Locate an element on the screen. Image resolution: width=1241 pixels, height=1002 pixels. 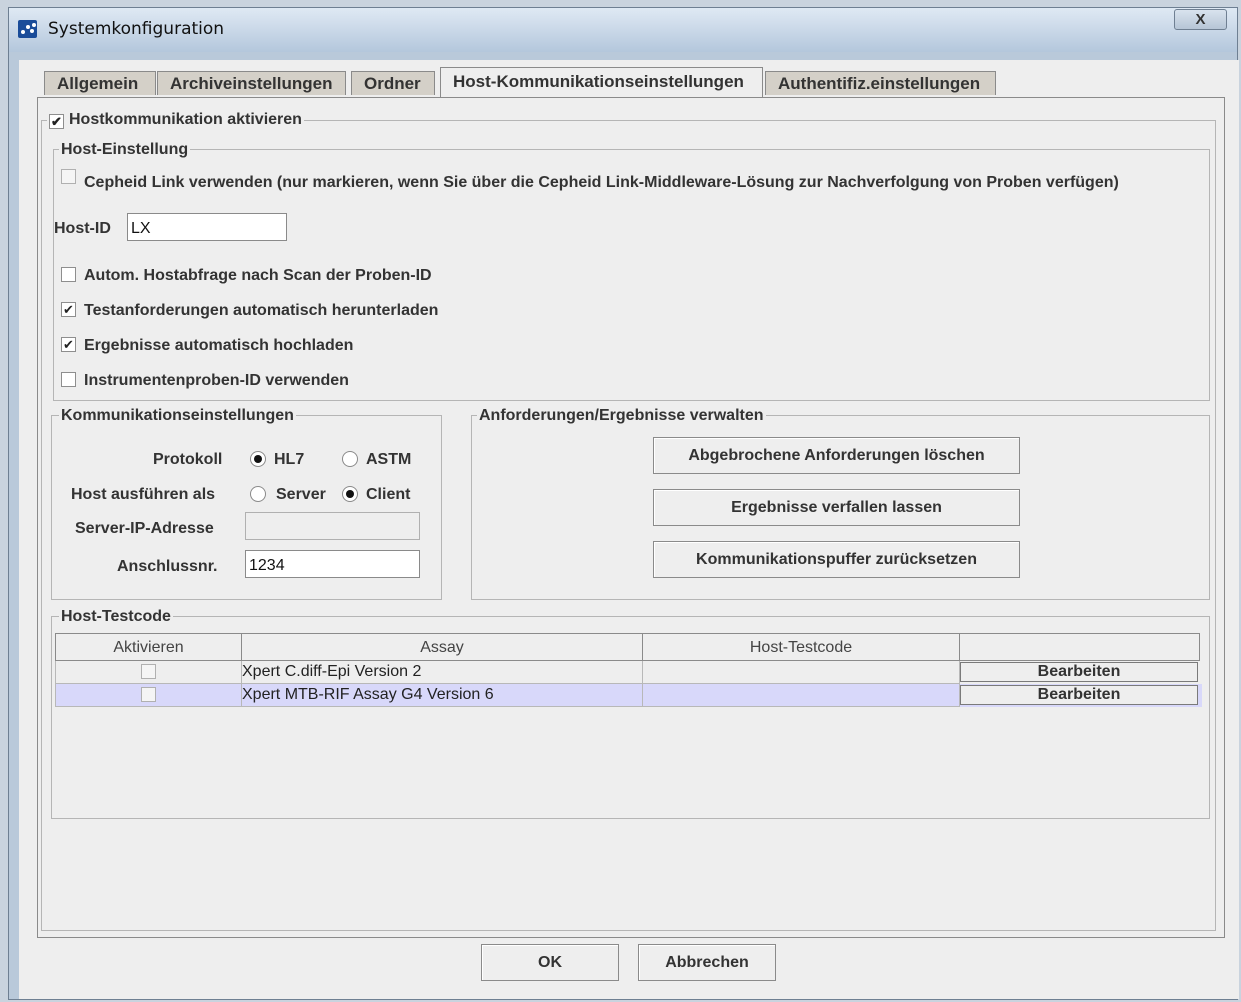
instrument-sample-id-checkbox is located at coordinates (68, 379).